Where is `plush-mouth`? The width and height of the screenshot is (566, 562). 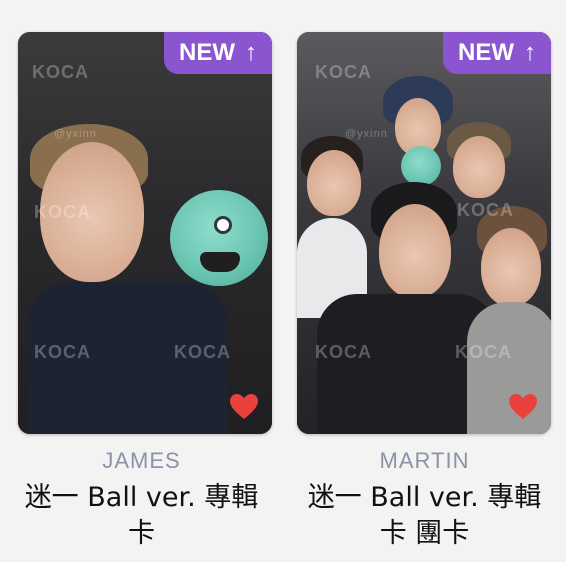
plush-mouth is located at coordinates (220, 262).